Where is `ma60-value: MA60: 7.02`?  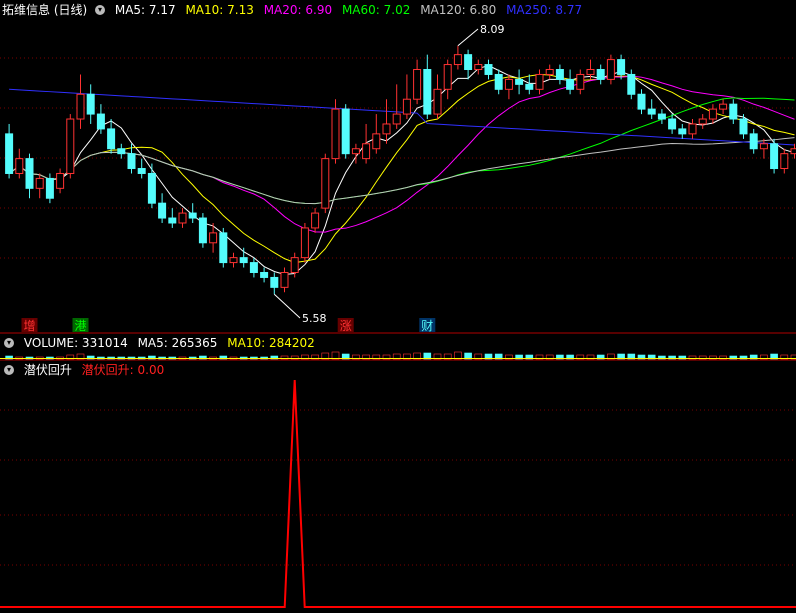
ma60-value: MA60: 7.02 is located at coordinates (376, 10).